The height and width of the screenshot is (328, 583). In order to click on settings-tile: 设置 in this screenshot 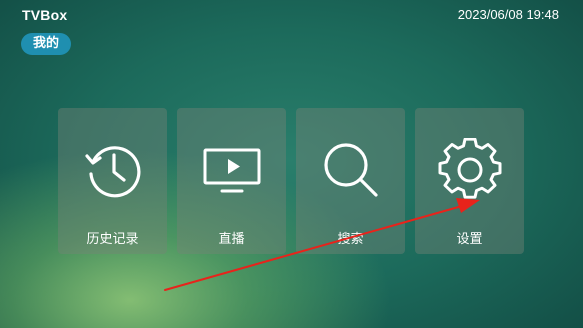, I will do `click(469, 181)`.